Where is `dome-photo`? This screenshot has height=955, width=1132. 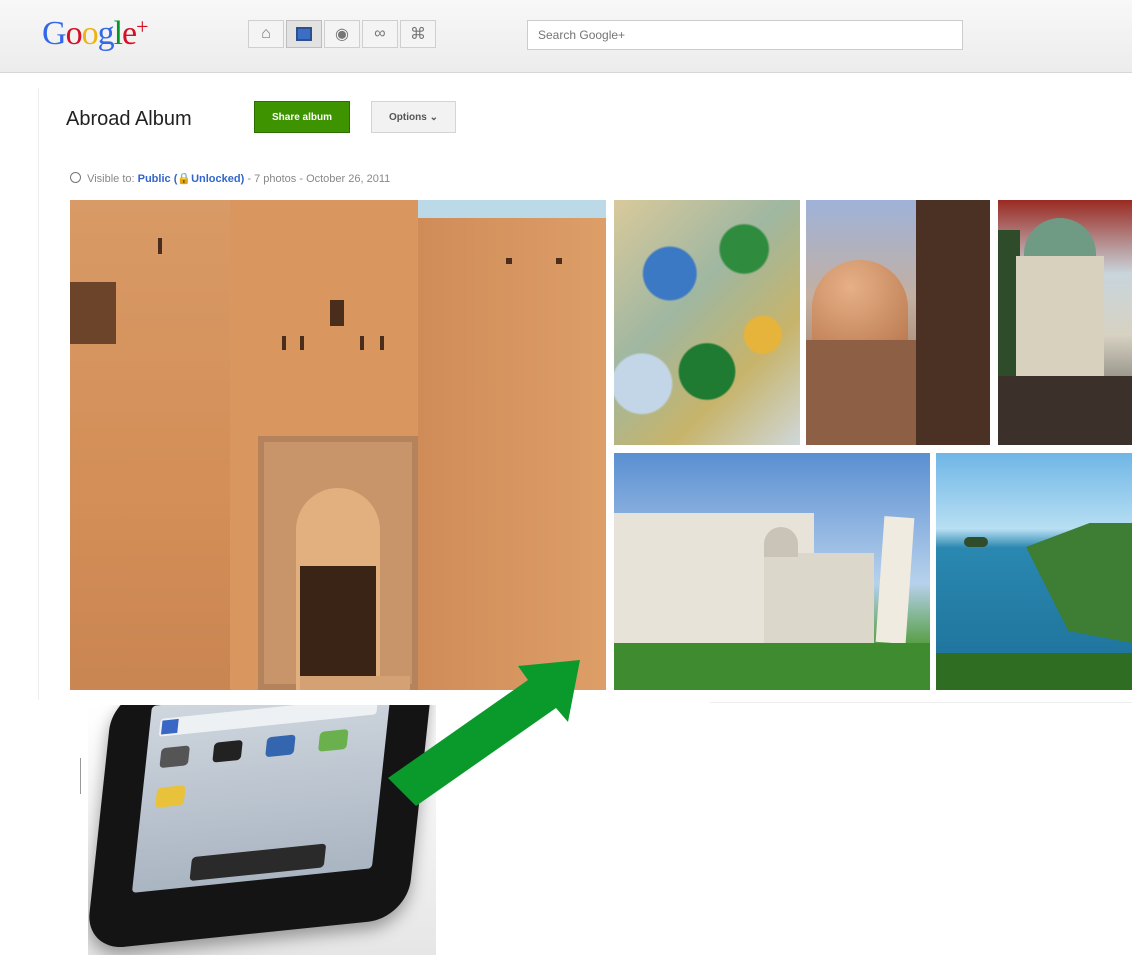 dome-photo is located at coordinates (898, 322).